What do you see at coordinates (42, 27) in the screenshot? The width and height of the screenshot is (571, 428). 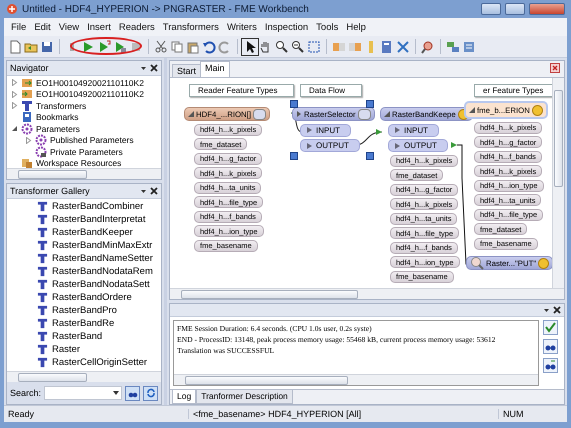 I see `menu-item: Edit` at bounding box center [42, 27].